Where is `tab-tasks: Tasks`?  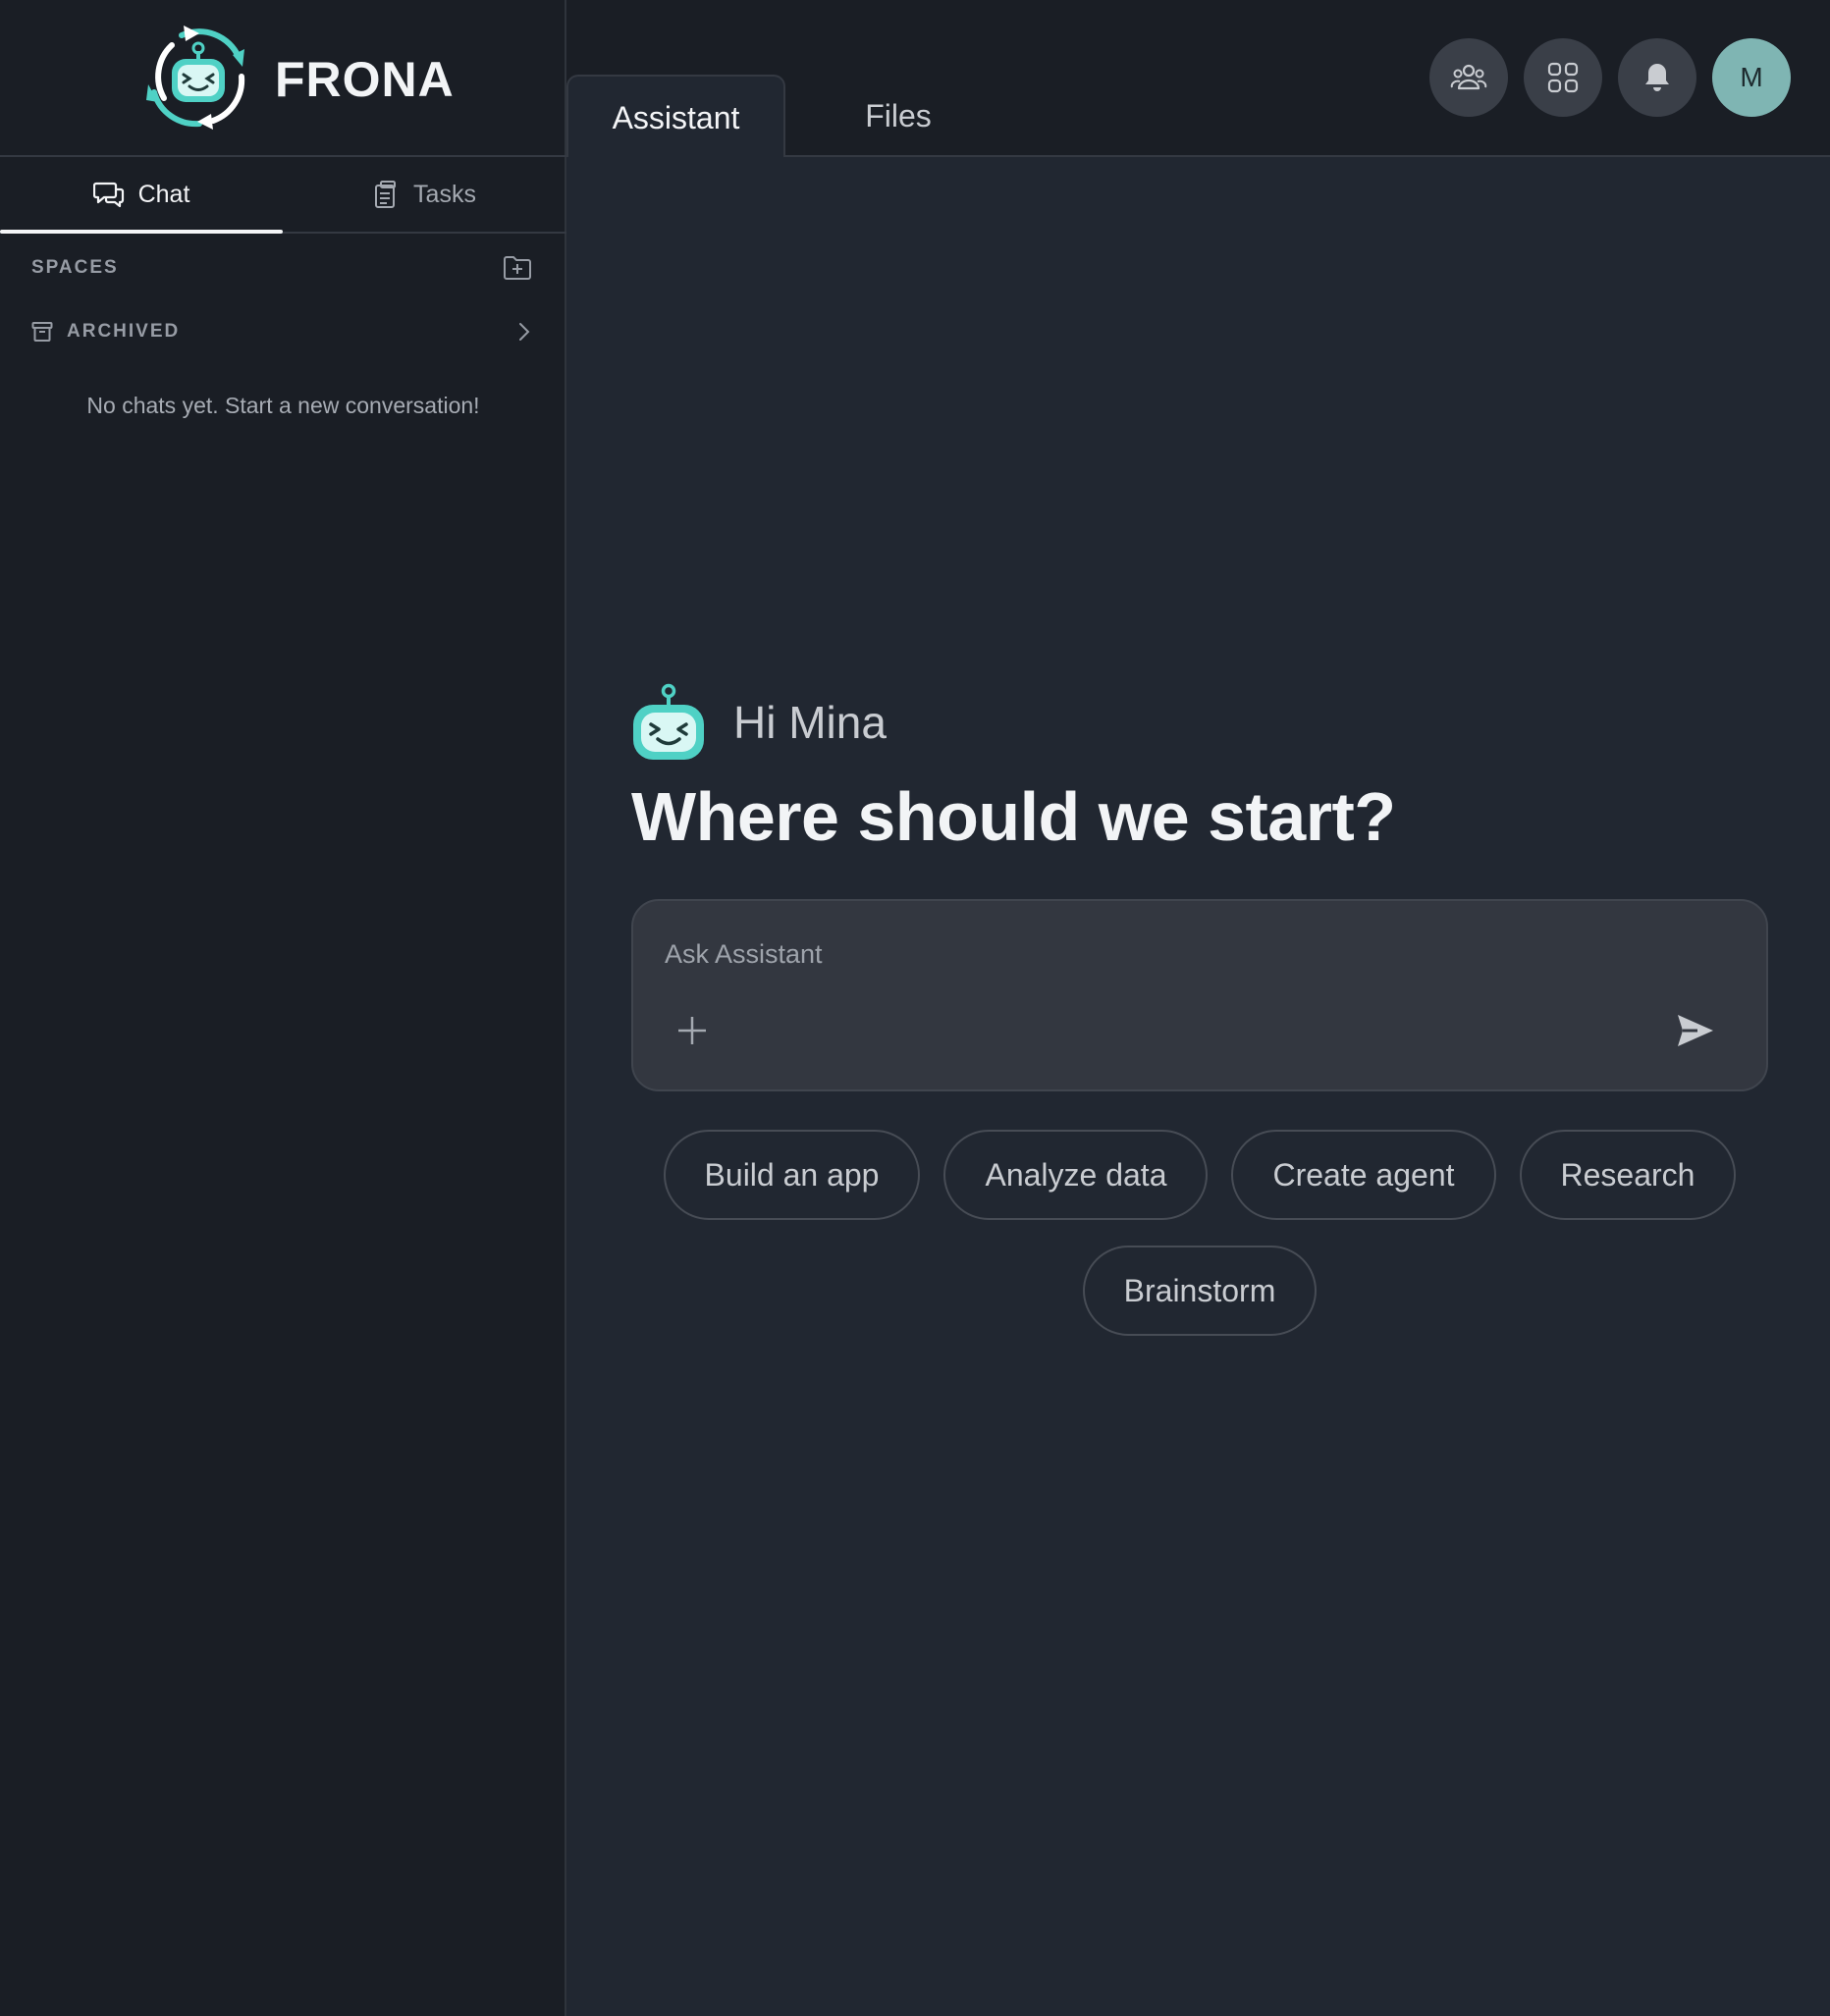 tab-tasks: Tasks is located at coordinates (424, 194).